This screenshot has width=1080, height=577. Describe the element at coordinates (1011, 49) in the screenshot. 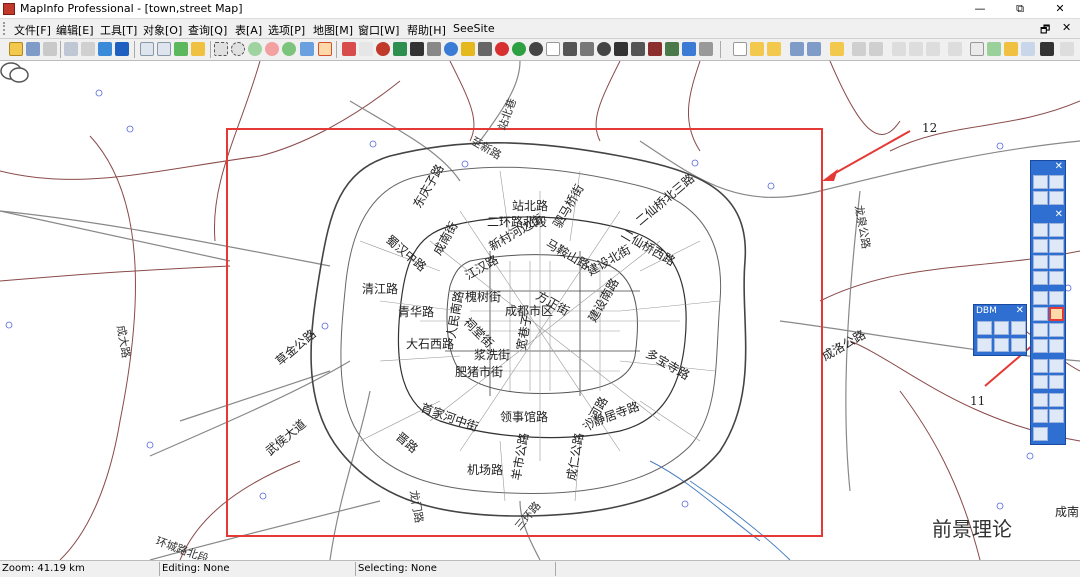

I see `graph-icon` at that location.